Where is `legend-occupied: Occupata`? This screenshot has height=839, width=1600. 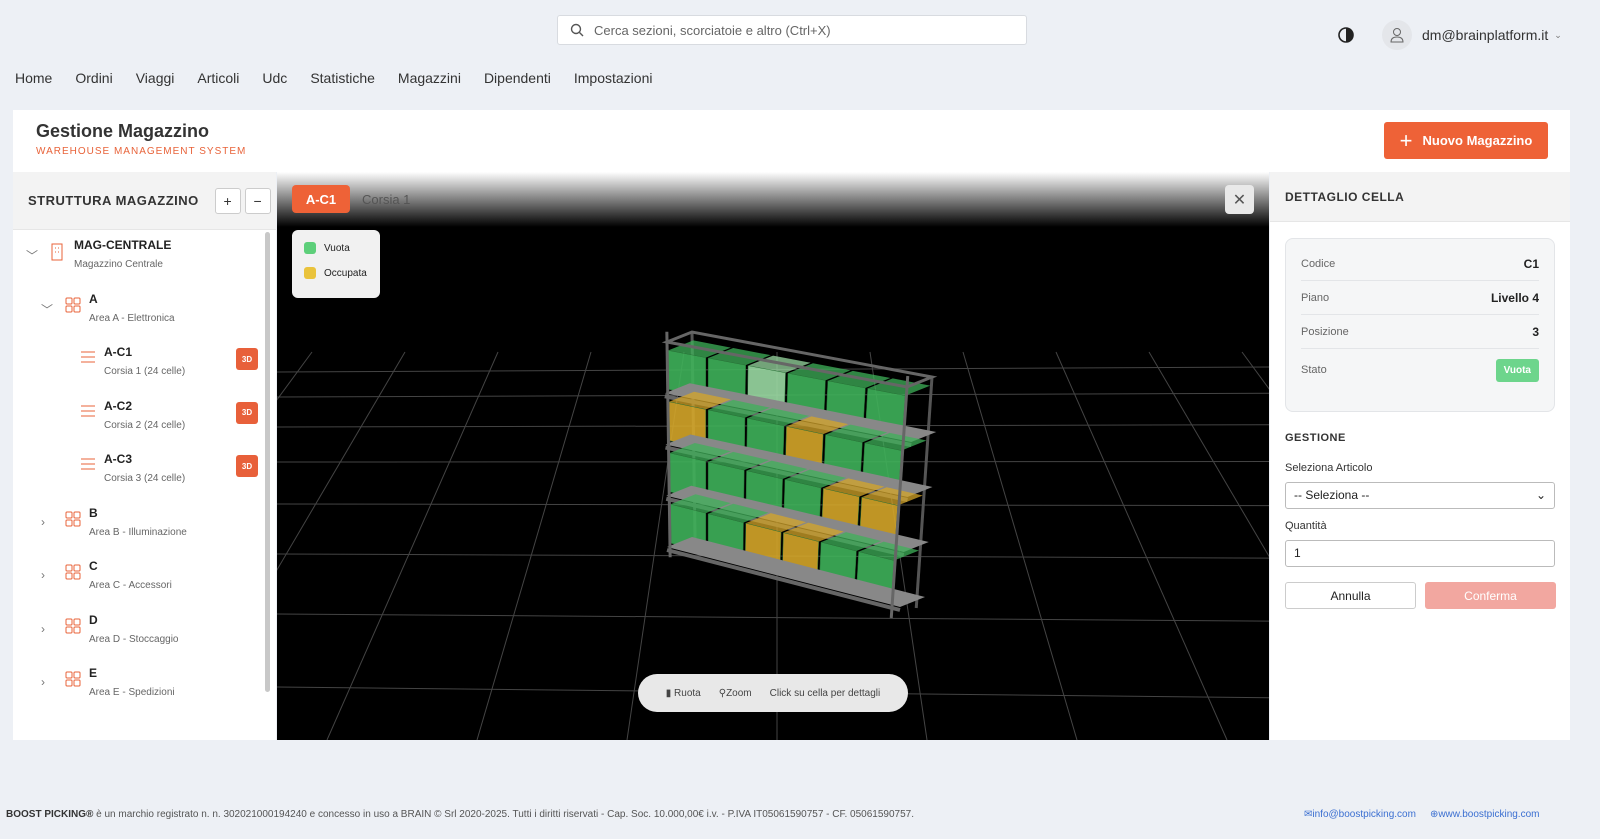
legend-occupied: Occupata is located at coordinates (345, 273).